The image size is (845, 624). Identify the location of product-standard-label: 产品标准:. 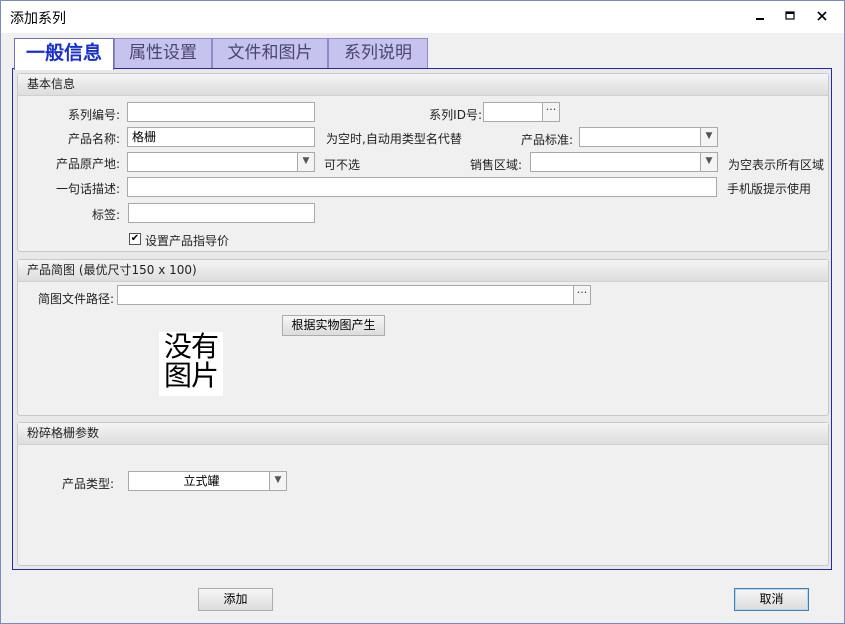
(546, 140).